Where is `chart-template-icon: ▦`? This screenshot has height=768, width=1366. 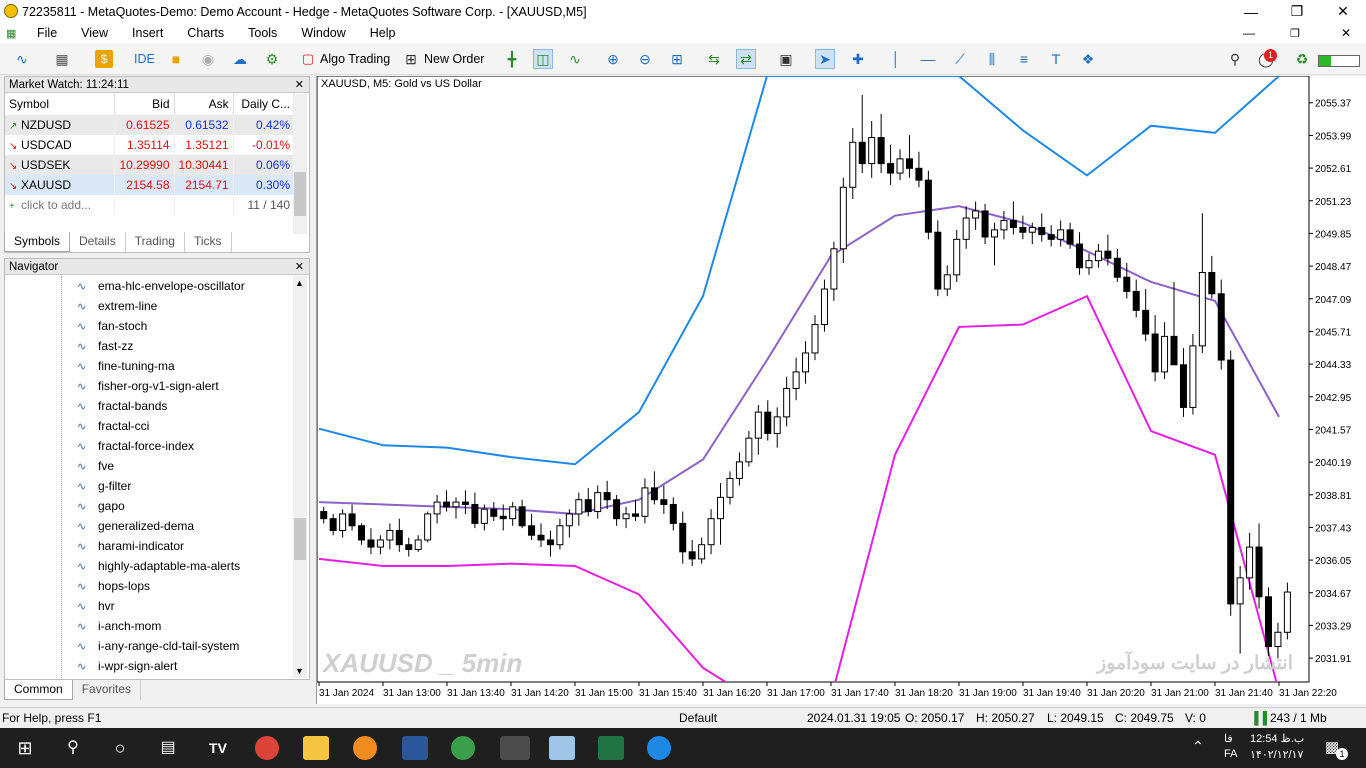 chart-template-icon: ▦ is located at coordinates (62, 59).